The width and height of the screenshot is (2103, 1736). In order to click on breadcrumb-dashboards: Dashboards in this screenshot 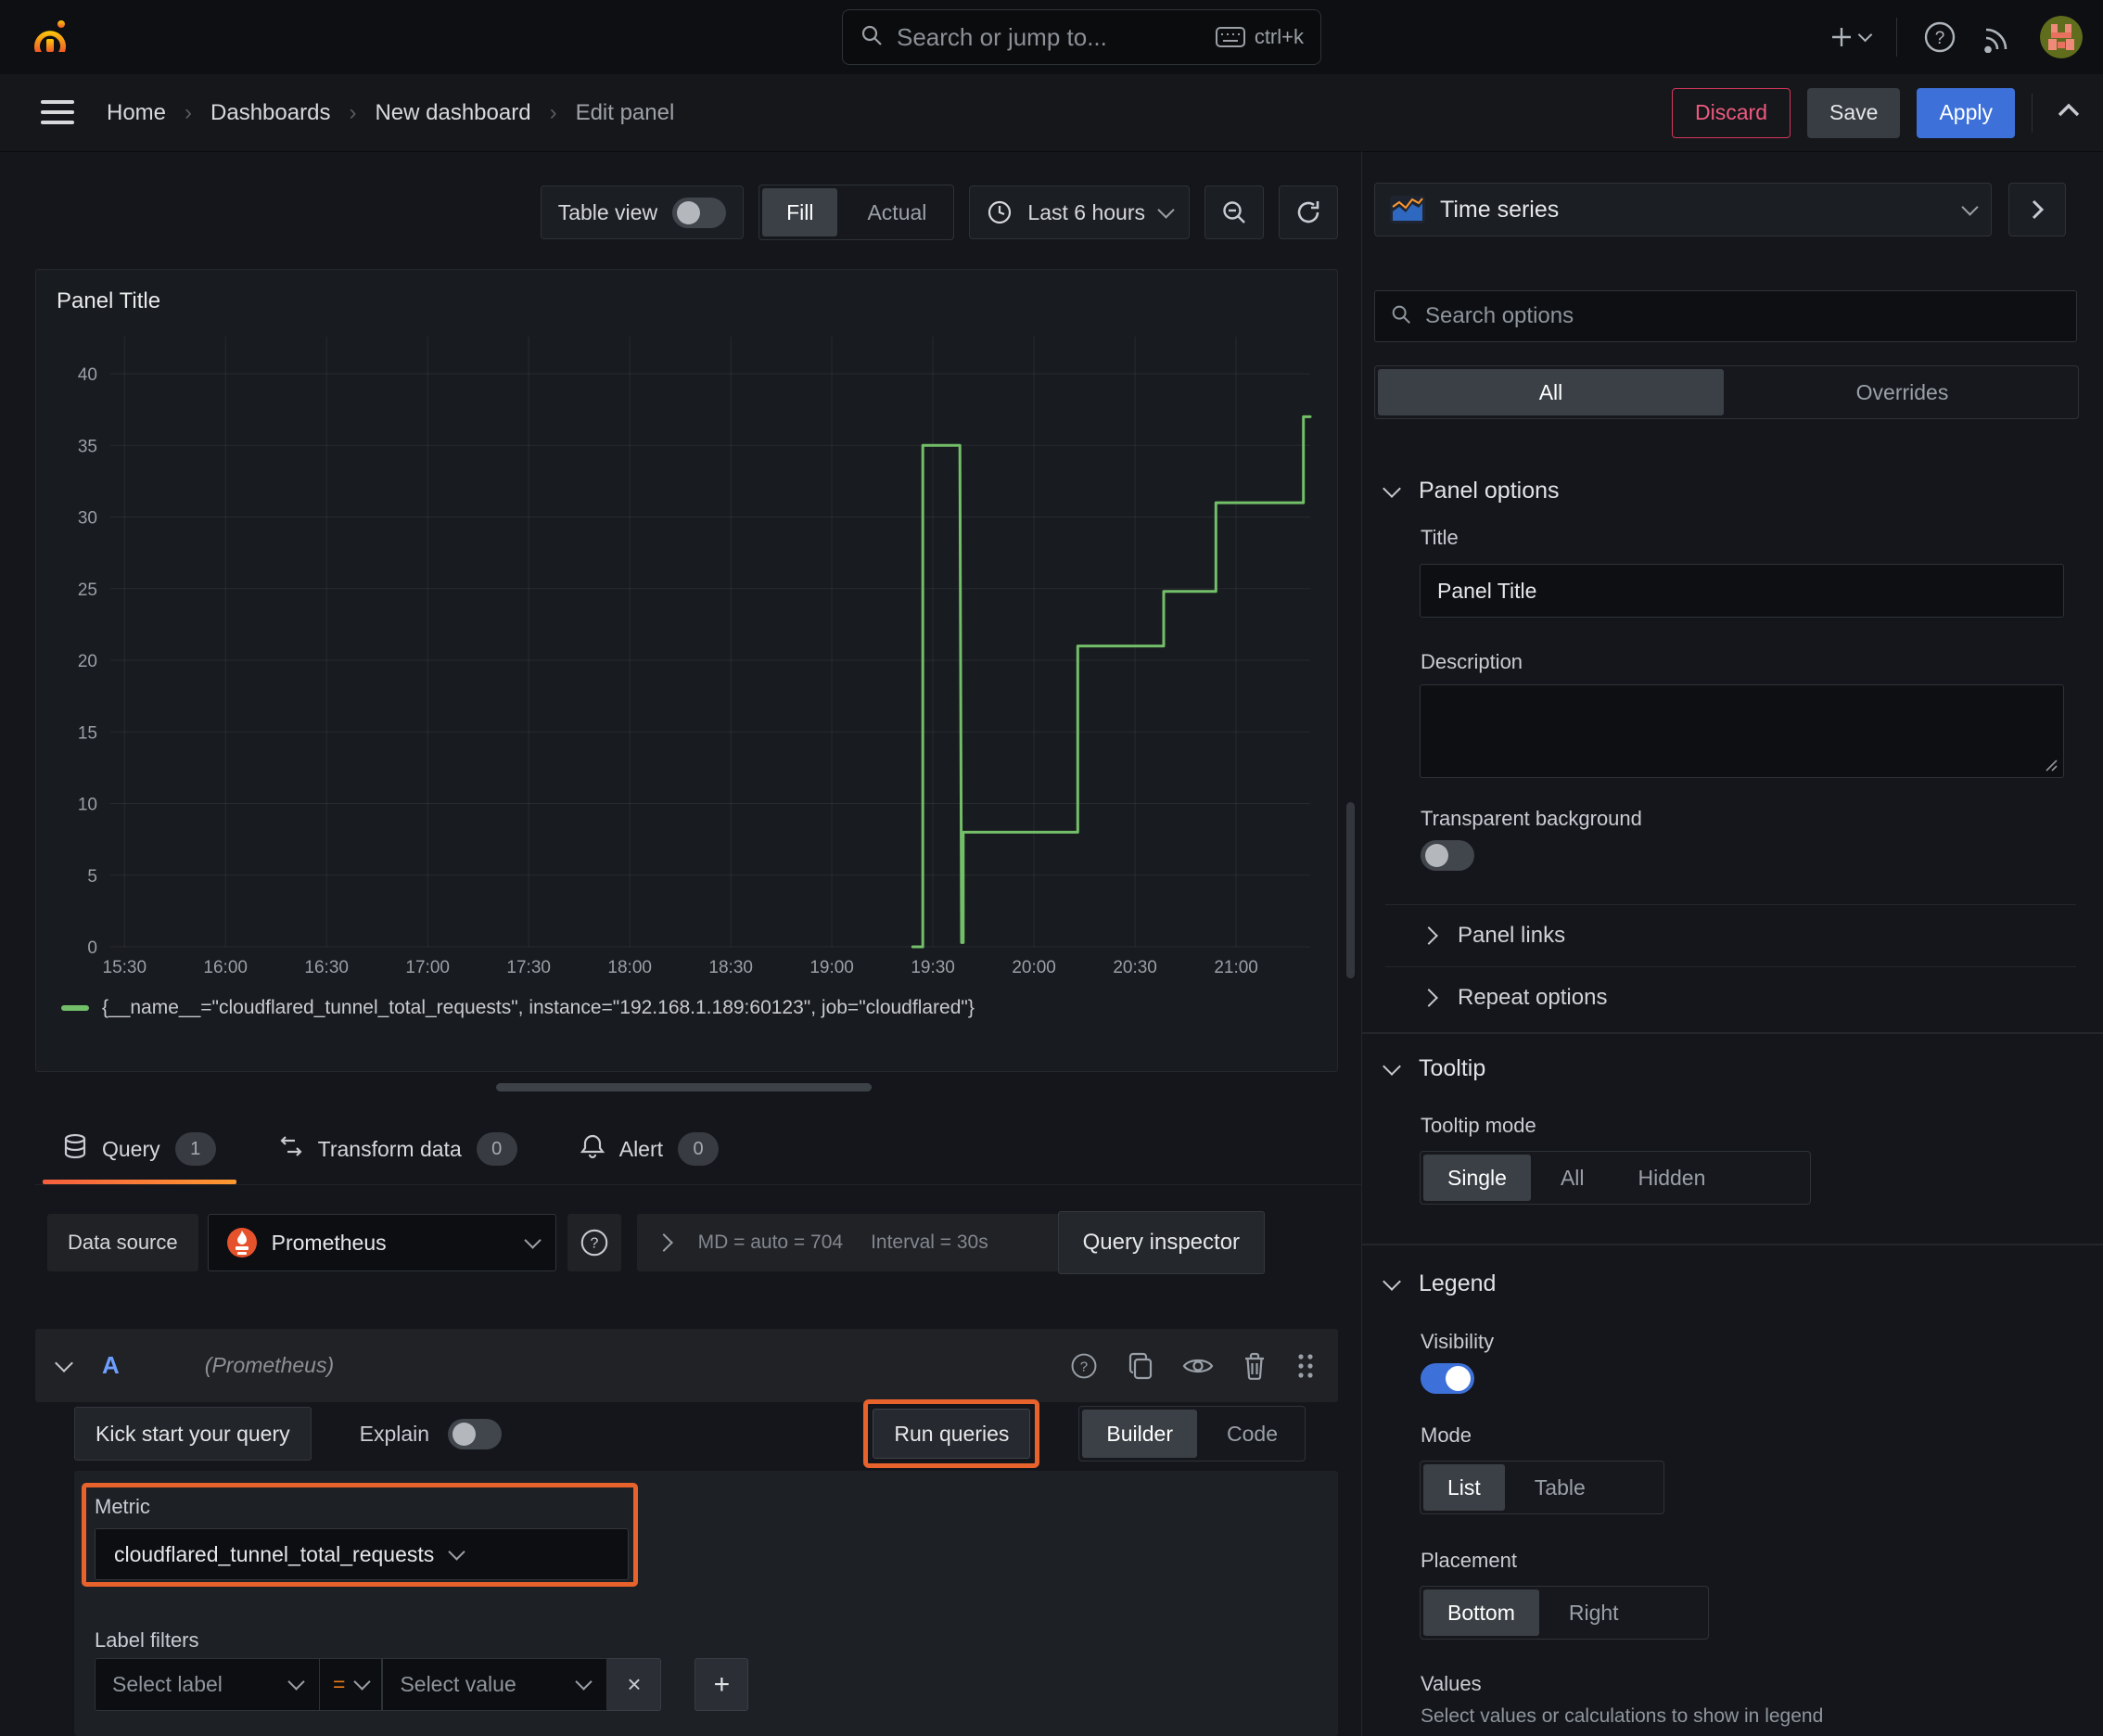, I will do `click(270, 113)`.